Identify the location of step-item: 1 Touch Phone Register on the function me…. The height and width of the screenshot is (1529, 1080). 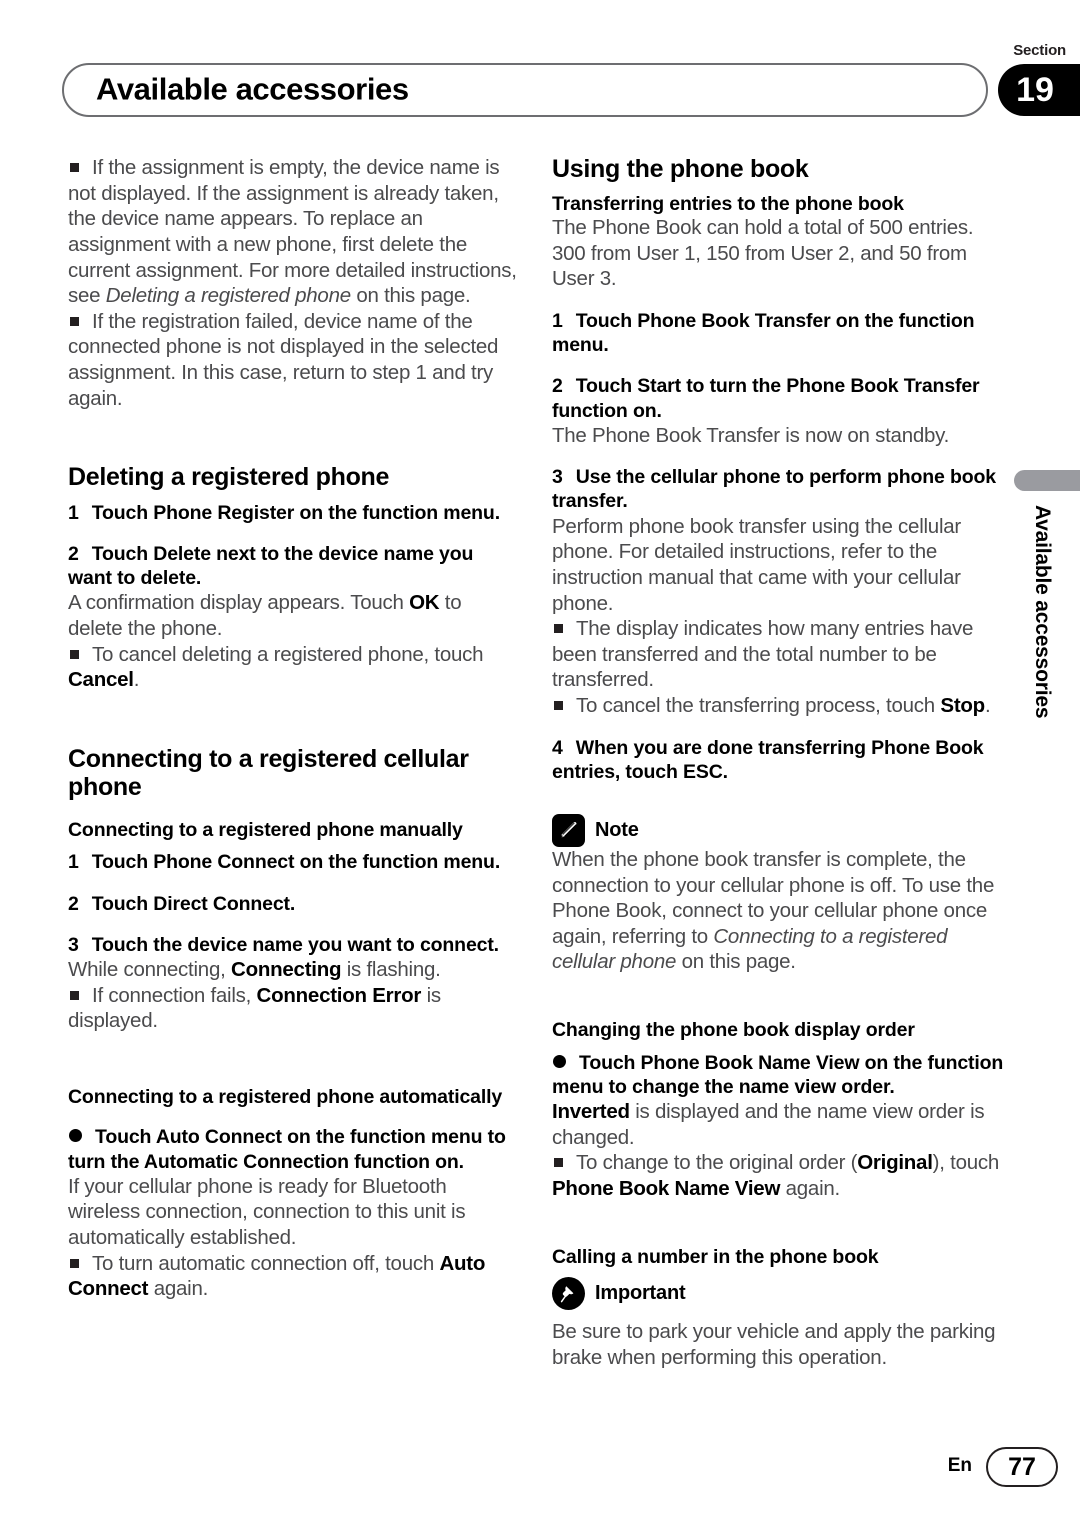
(294, 513).